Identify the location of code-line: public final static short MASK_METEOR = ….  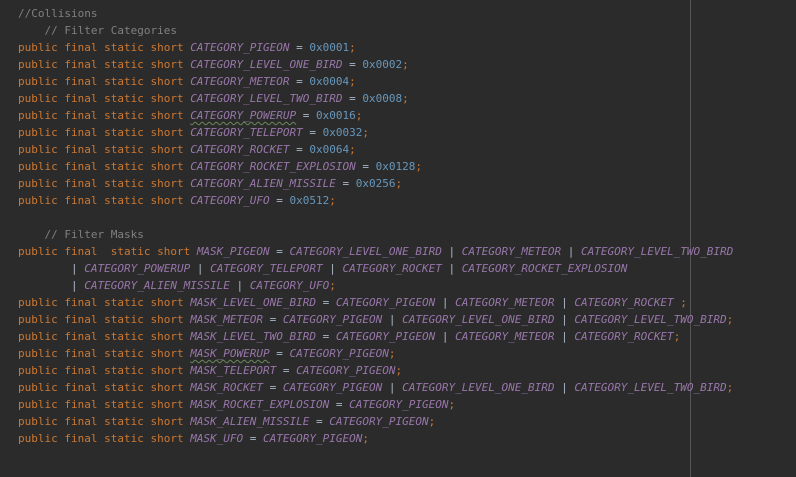
(375, 319).